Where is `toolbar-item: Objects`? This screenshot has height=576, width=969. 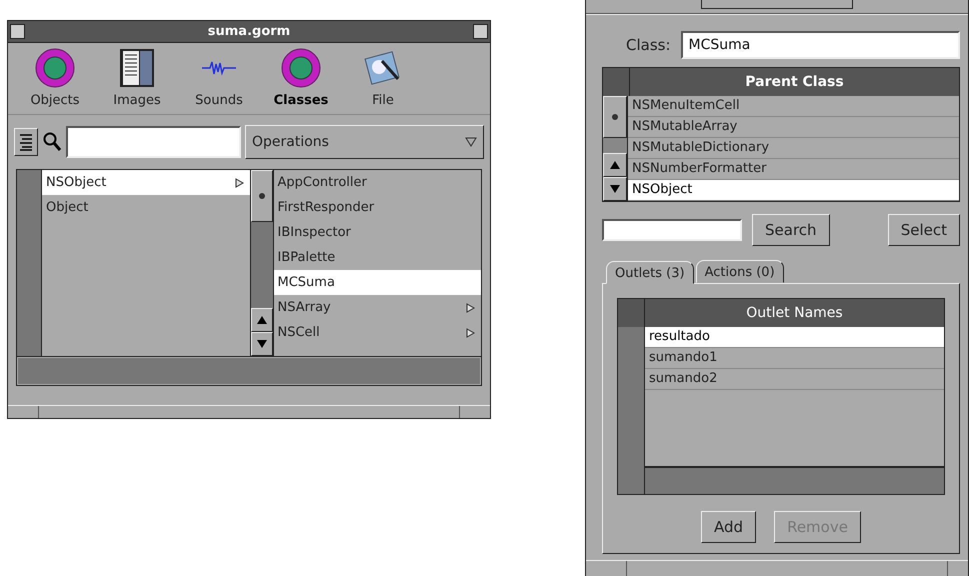
toolbar-item: Objects is located at coordinates (55, 77).